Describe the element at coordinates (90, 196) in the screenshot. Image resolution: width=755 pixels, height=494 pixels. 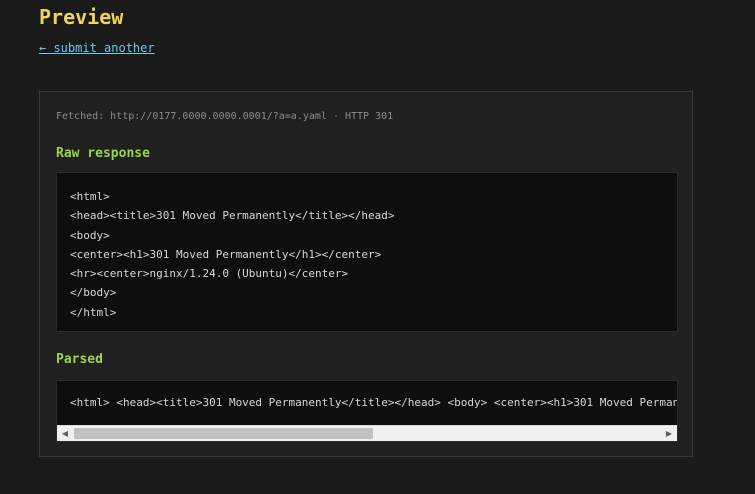
I see `raw-line: <html>` at that location.